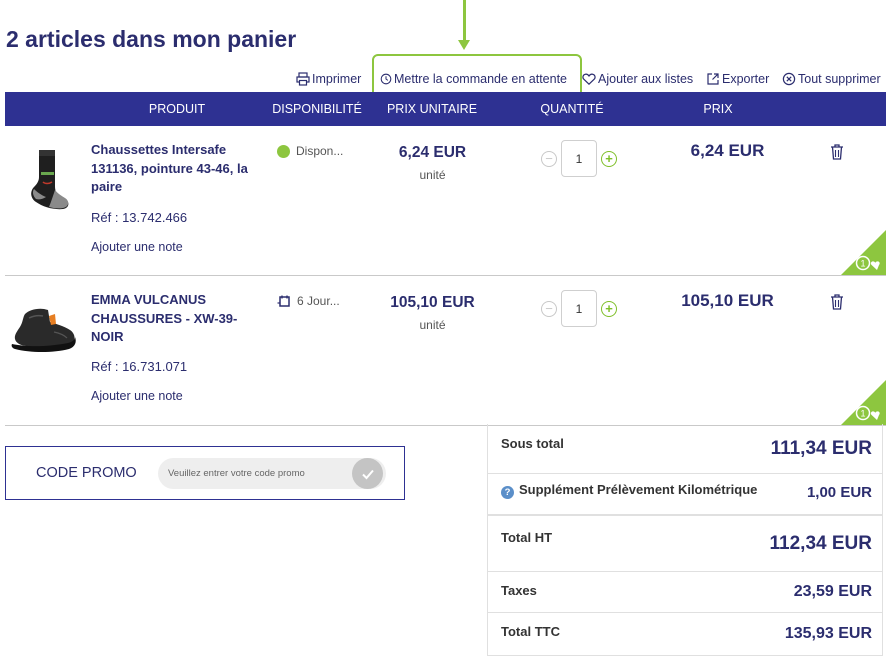 This screenshot has height=666, width=891. What do you see at coordinates (789, 79) in the screenshot?
I see `circle-x-icon` at bounding box center [789, 79].